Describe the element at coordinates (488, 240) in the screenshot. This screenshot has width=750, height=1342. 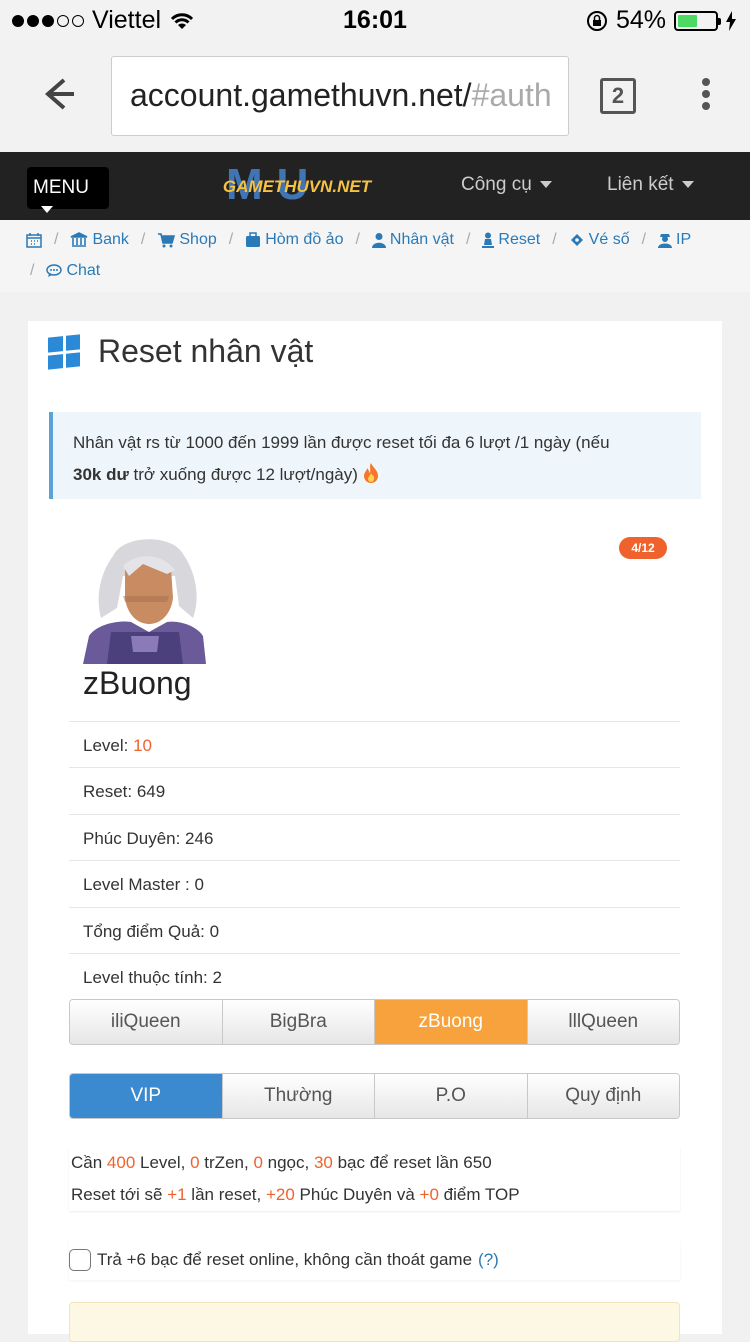
I see `pawn-icon` at that location.